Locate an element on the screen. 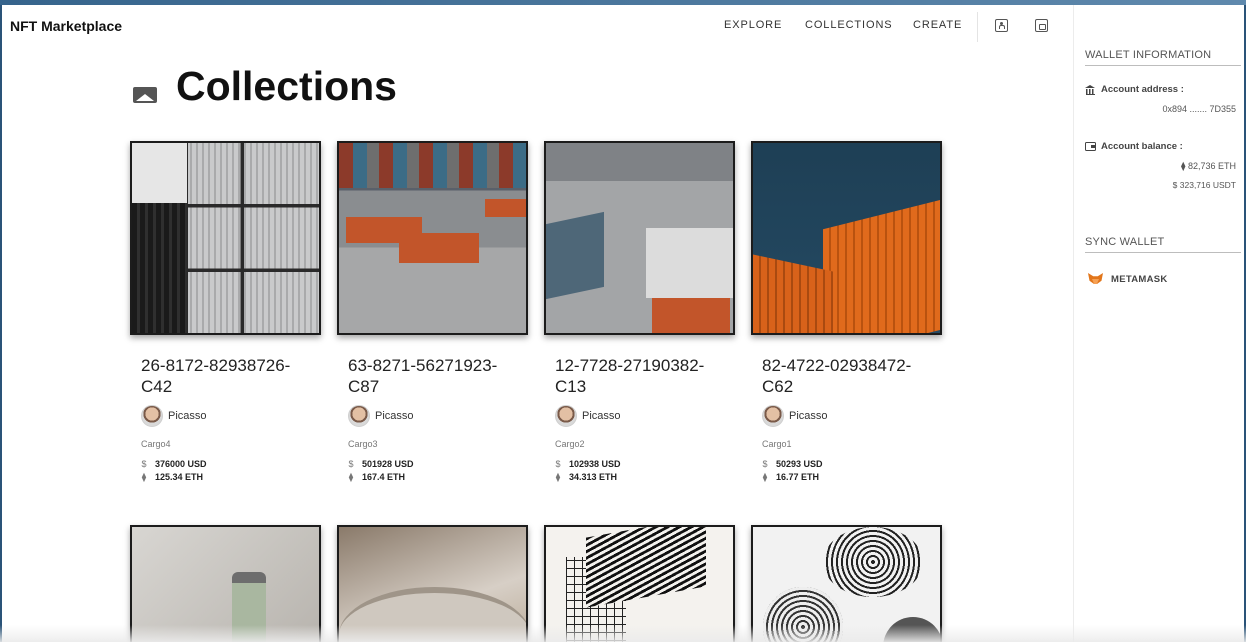 The image size is (1246, 642). collection-name: Cargo4 is located at coordinates (156, 444).